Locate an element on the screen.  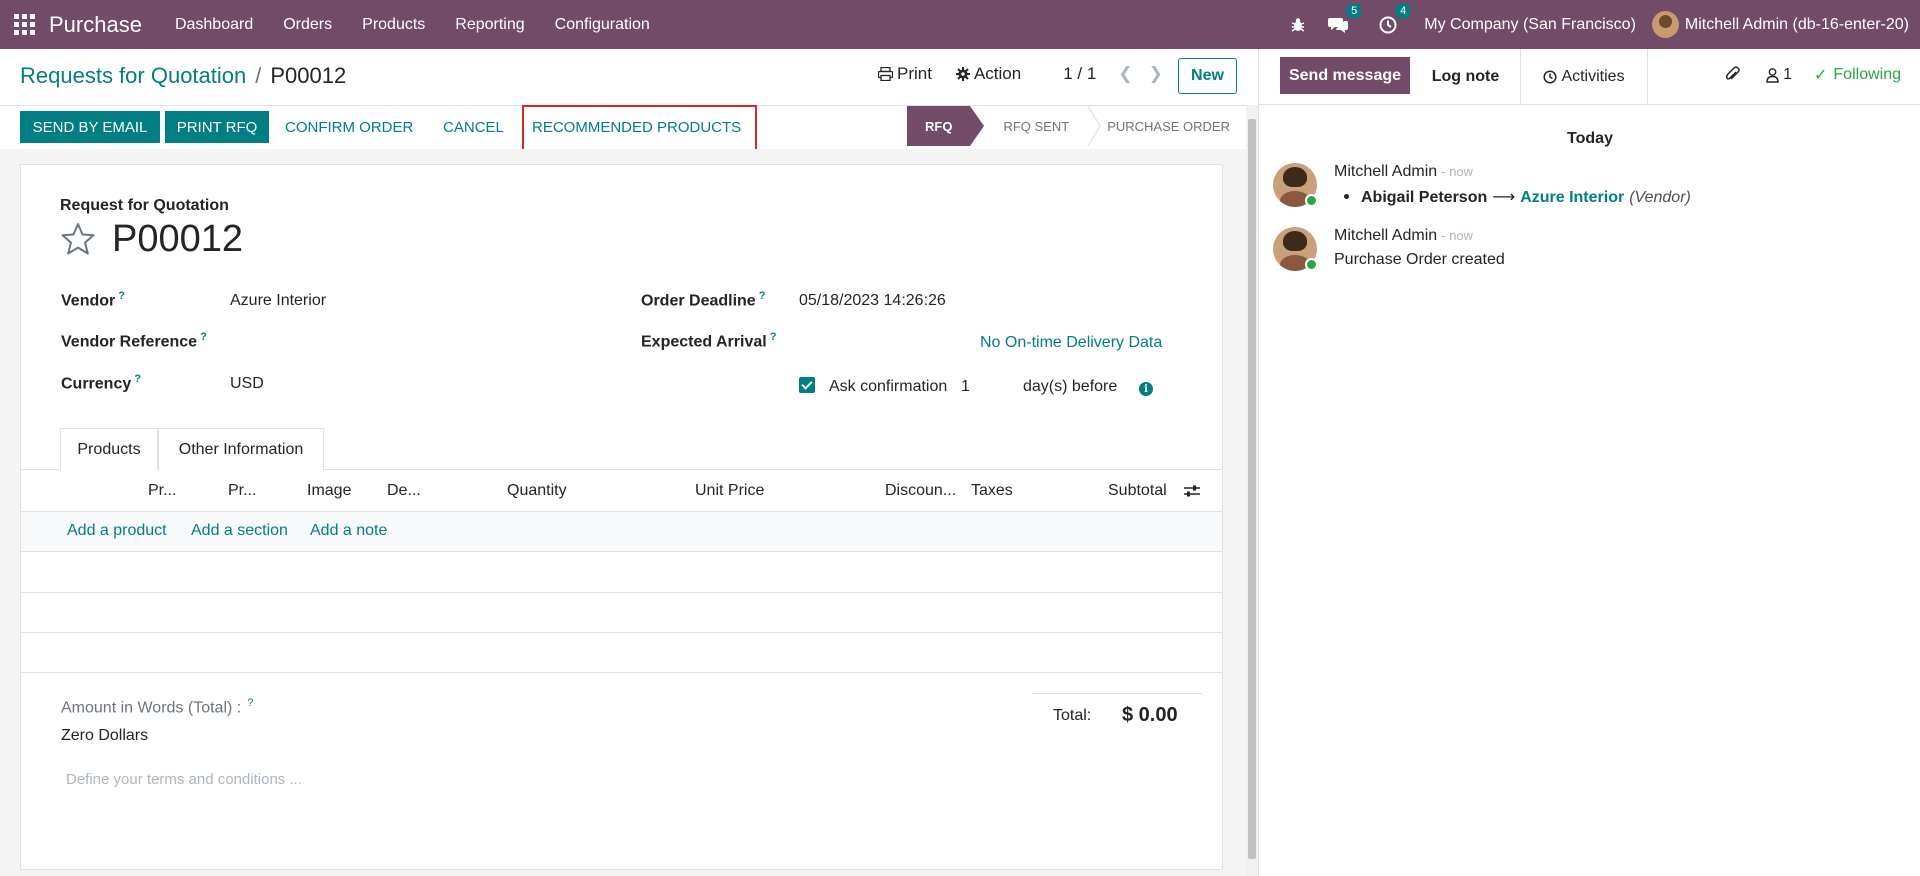
messages-badge: 5 is located at coordinates (1354, 10).